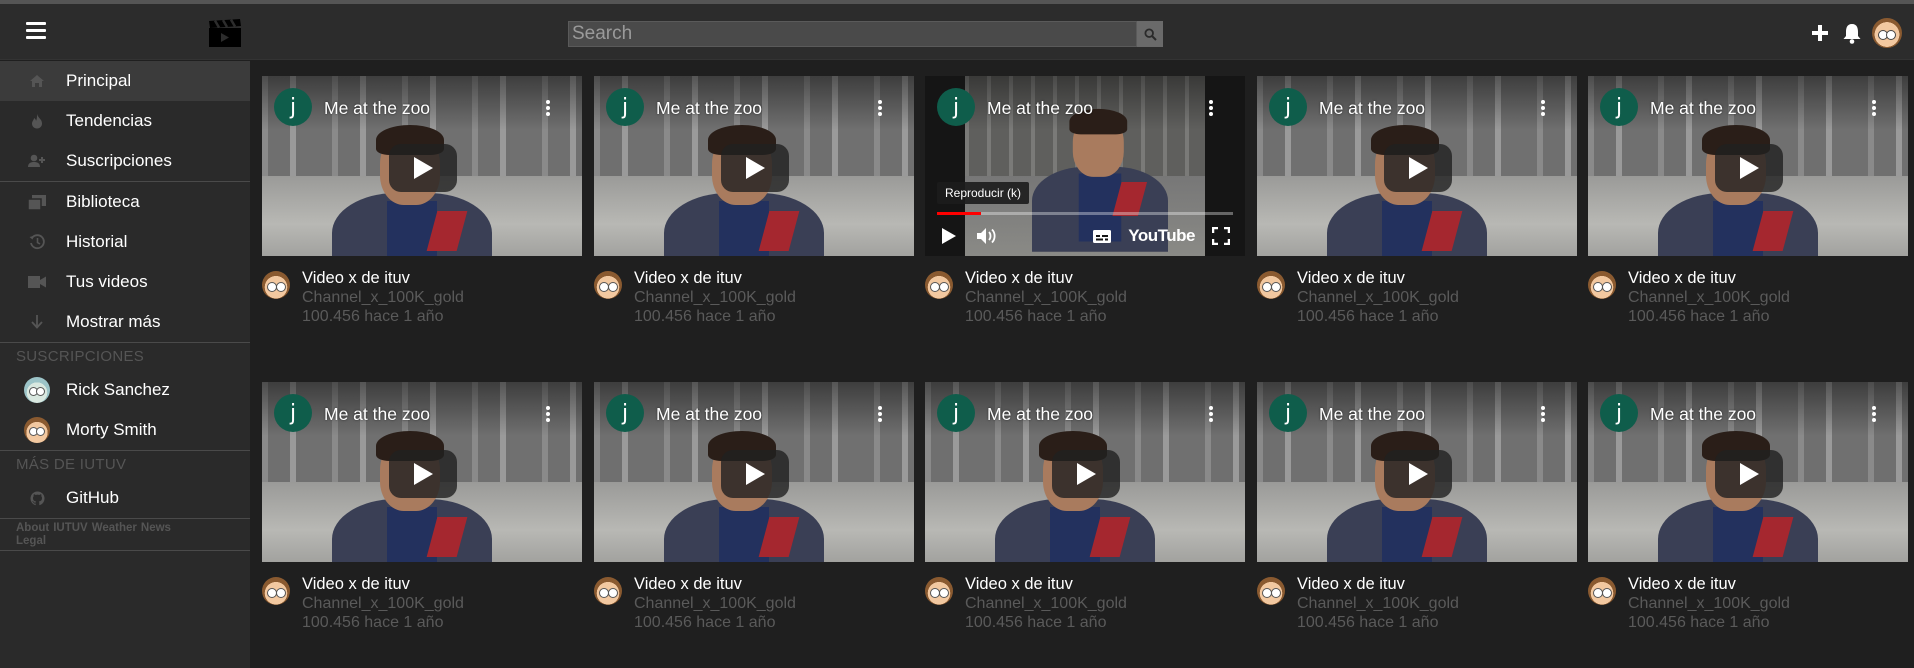 This screenshot has width=1914, height=668. What do you see at coordinates (1150, 34) in the screenshot?
I see `search-button` at bounding box center [1150, 34].